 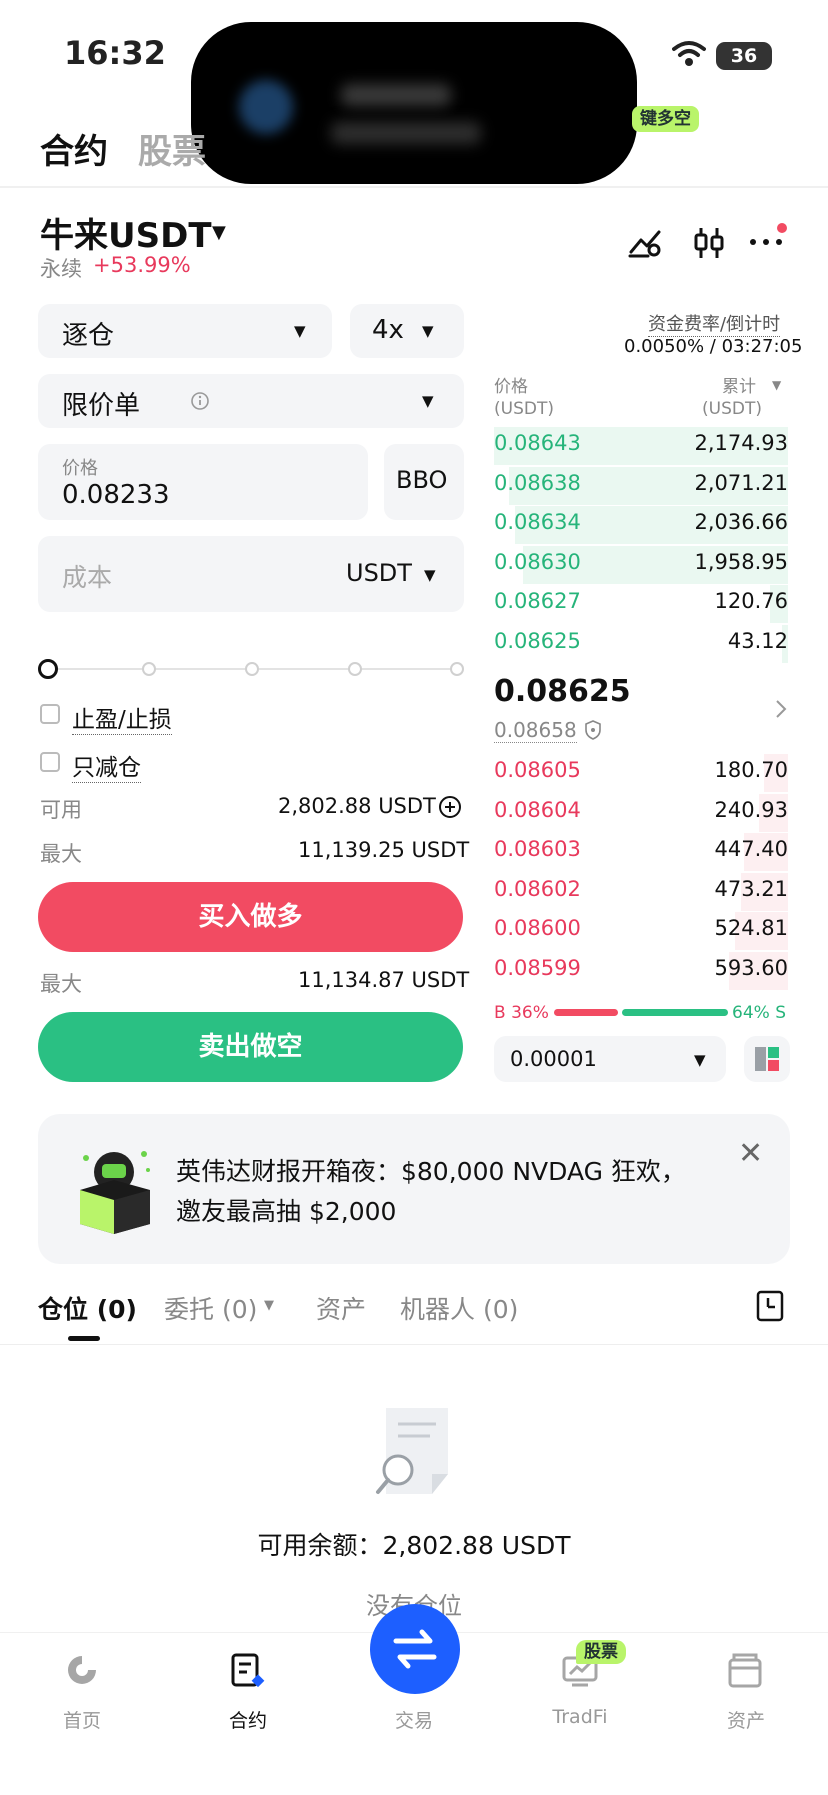 I want to click on notification-title-blurred, so click(x=396, y=95).